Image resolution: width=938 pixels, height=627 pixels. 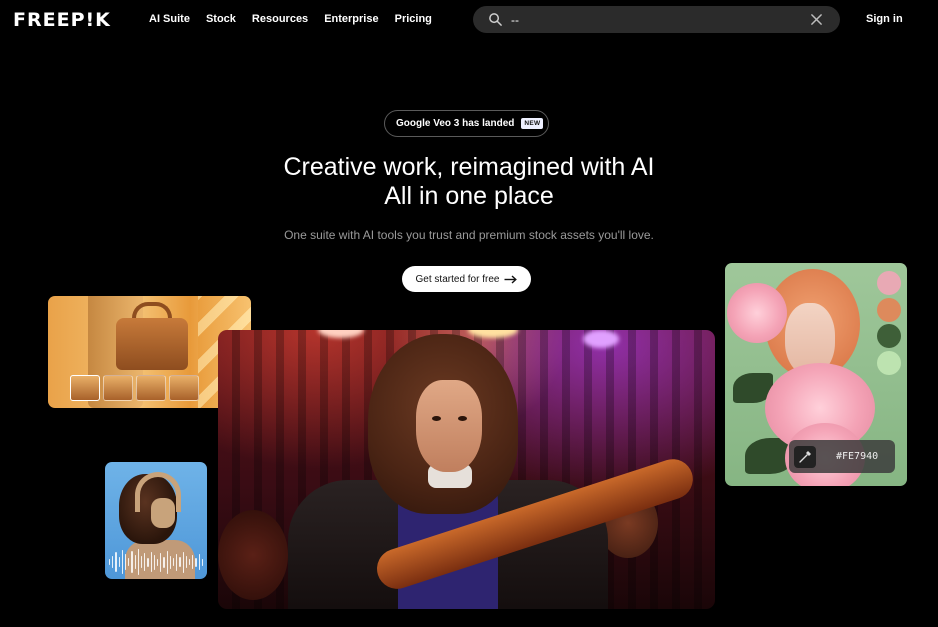 What do you see at coordinates (351, 19) in the screenshot?
I see `nav-item-enterprise: Enterprise` at bounding box center [351, 19].